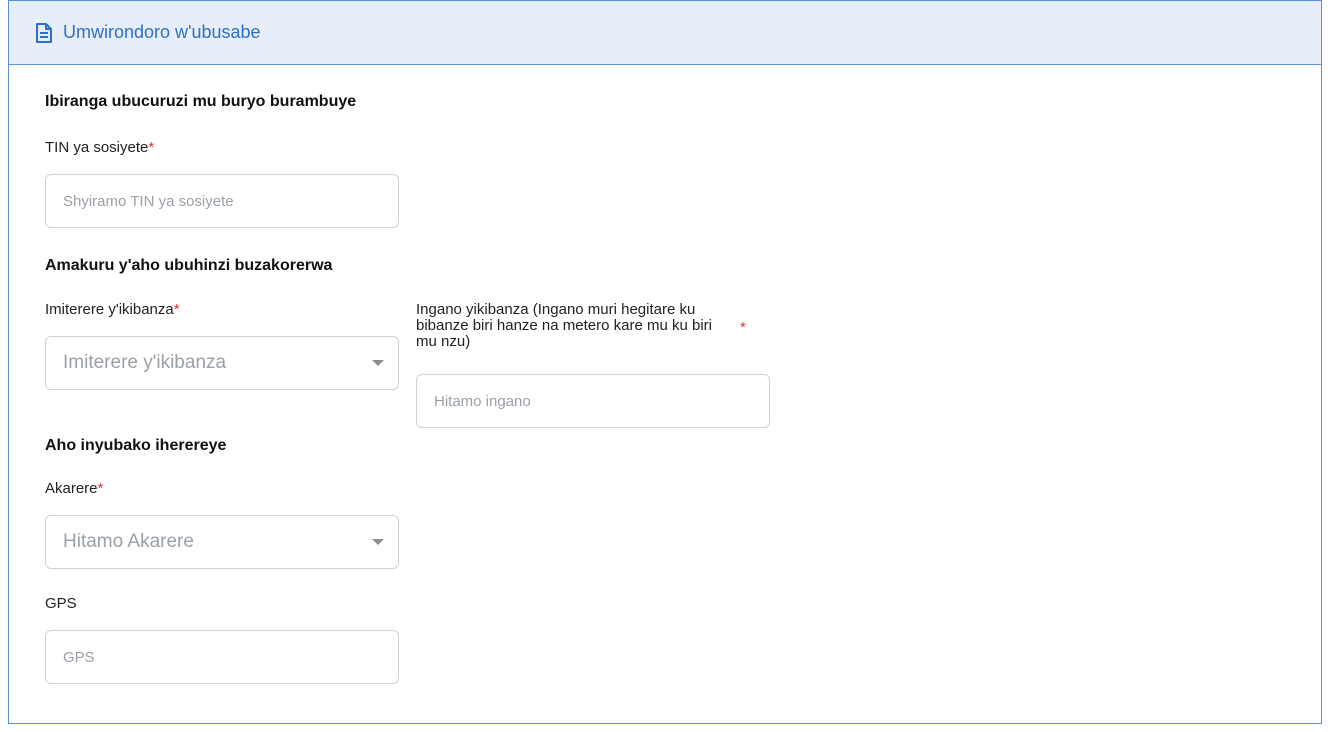 The width and height of the screenshot is (1330, 732). What do you see at coordinates (44, 32) in the screenshot?
I see `document-icon` at bounding box center [44, 32].